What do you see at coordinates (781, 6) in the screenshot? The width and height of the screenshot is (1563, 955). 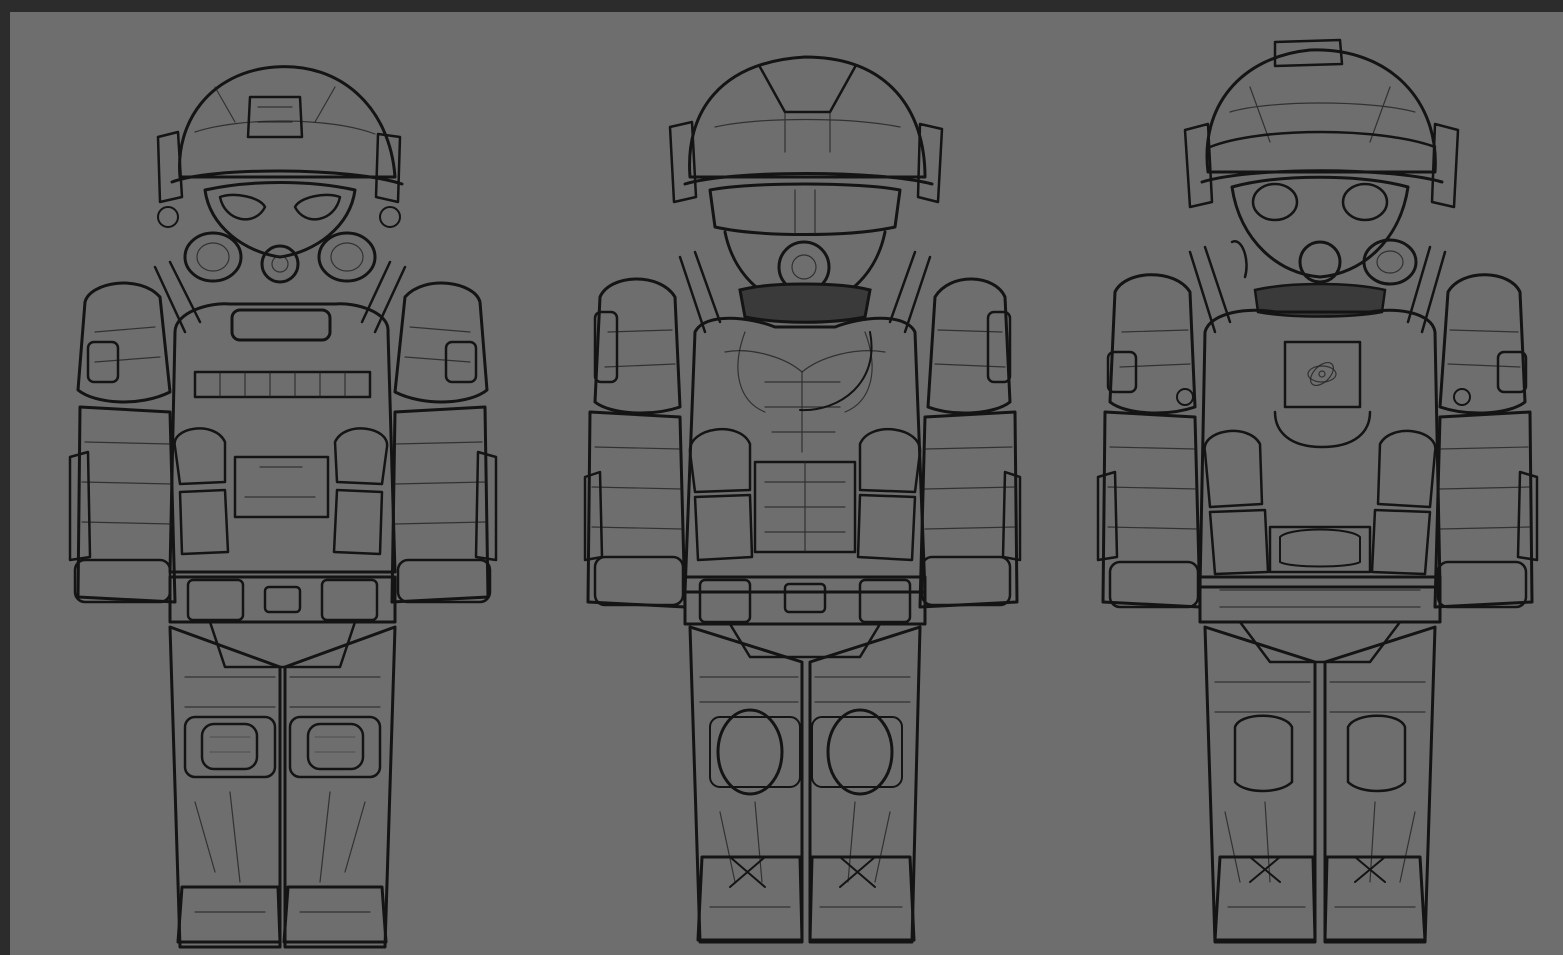 I see `top-bar` at bounding box center [781, 6].